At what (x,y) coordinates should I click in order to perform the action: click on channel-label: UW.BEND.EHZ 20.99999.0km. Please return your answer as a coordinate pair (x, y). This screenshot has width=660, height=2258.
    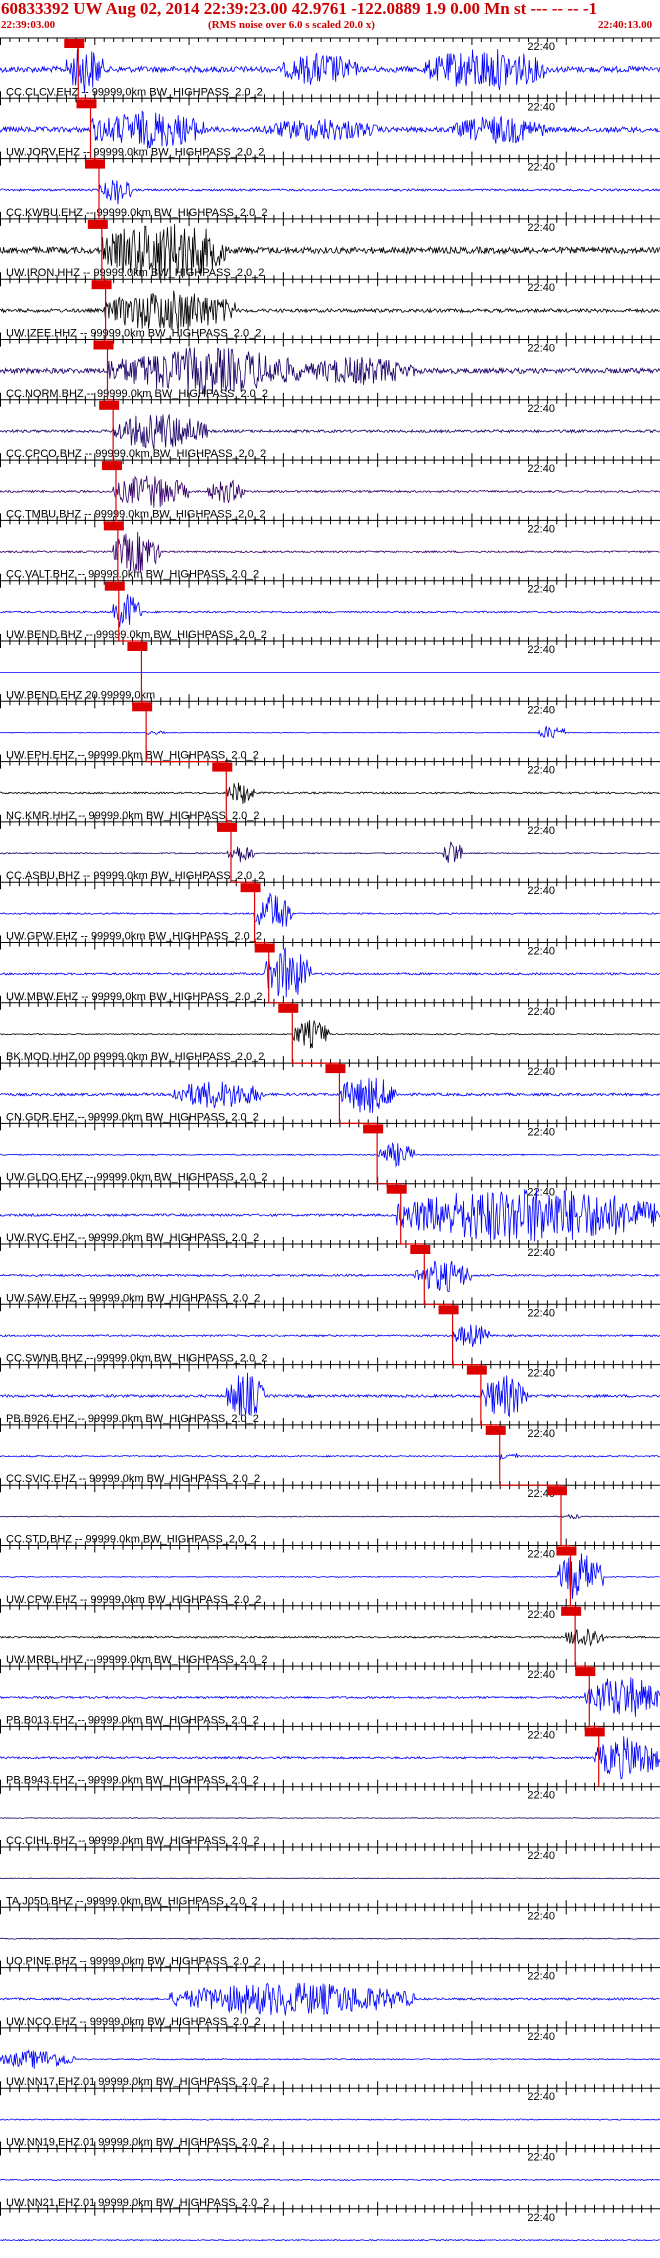
    Looking at the image, I should click on (80, 695).